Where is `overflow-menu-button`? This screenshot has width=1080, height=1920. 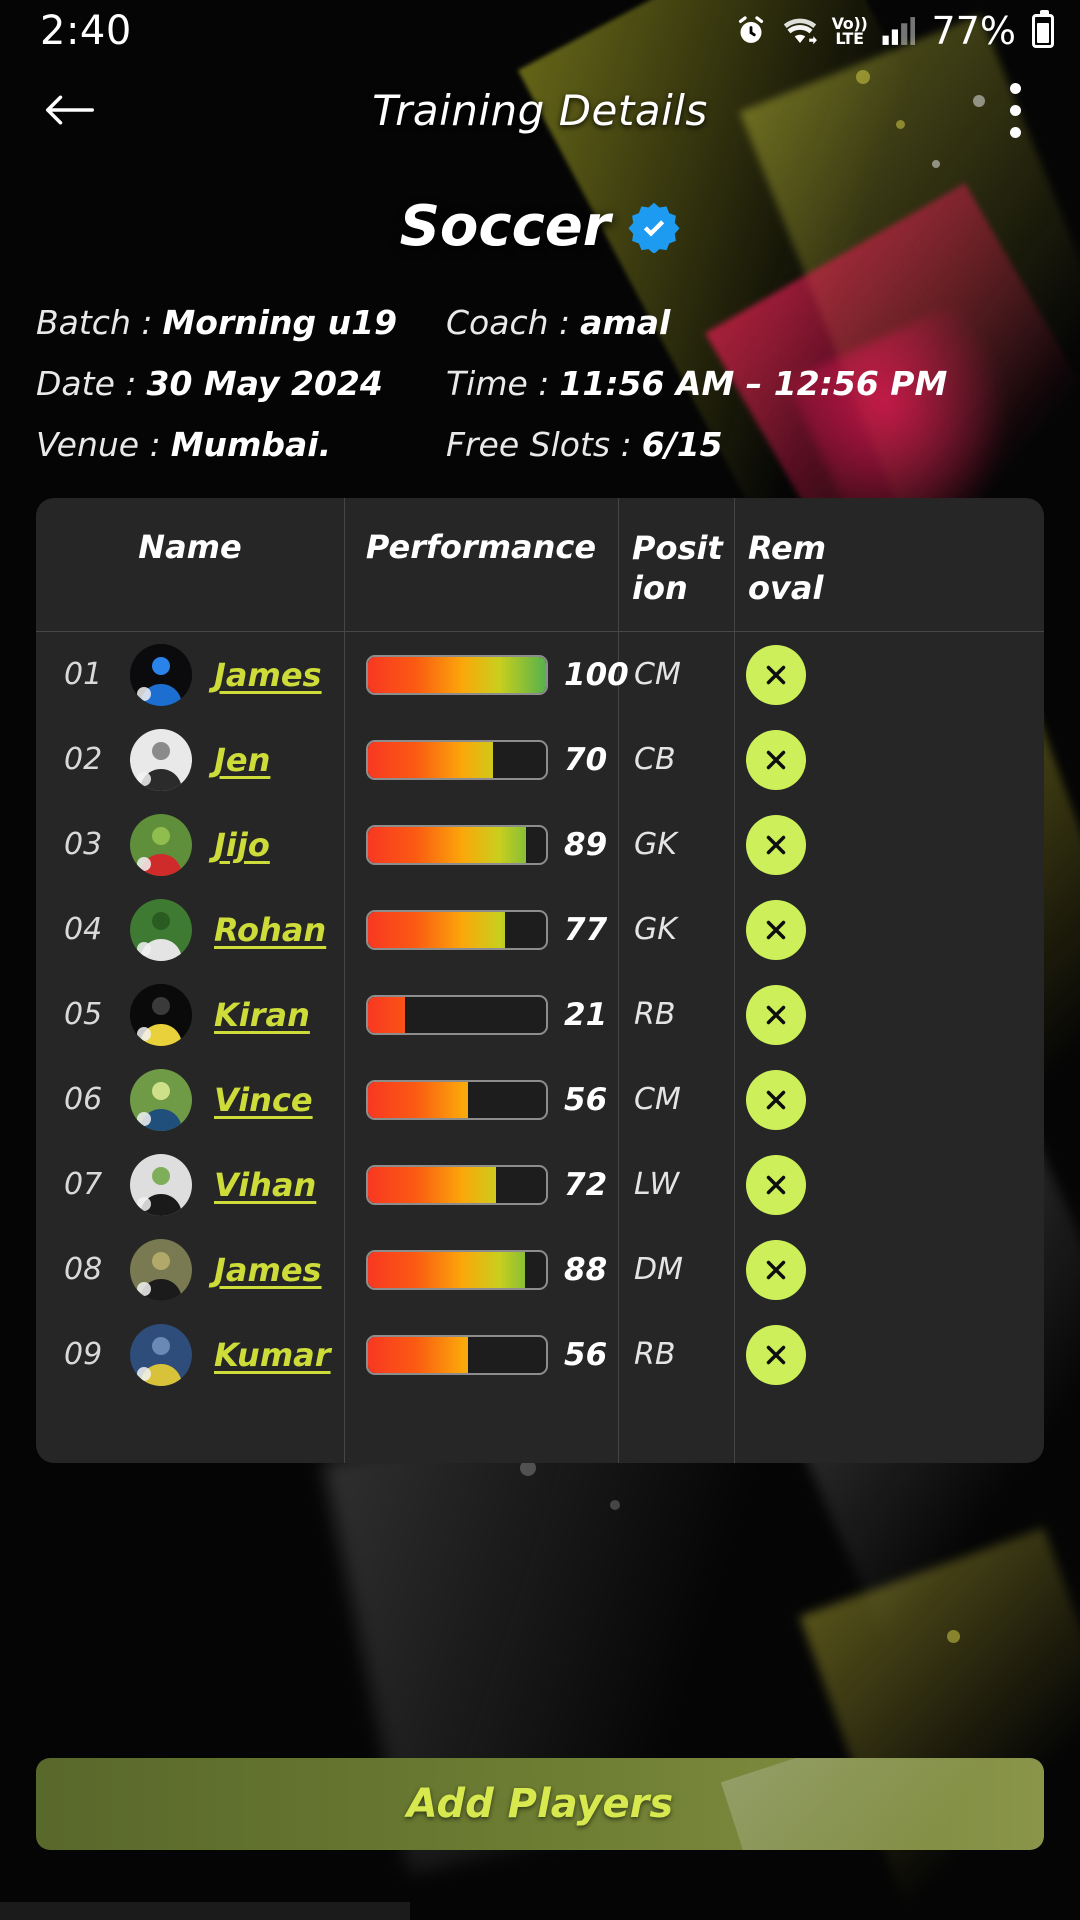 overflow-menu-button is located at coordinates (1015, 110).